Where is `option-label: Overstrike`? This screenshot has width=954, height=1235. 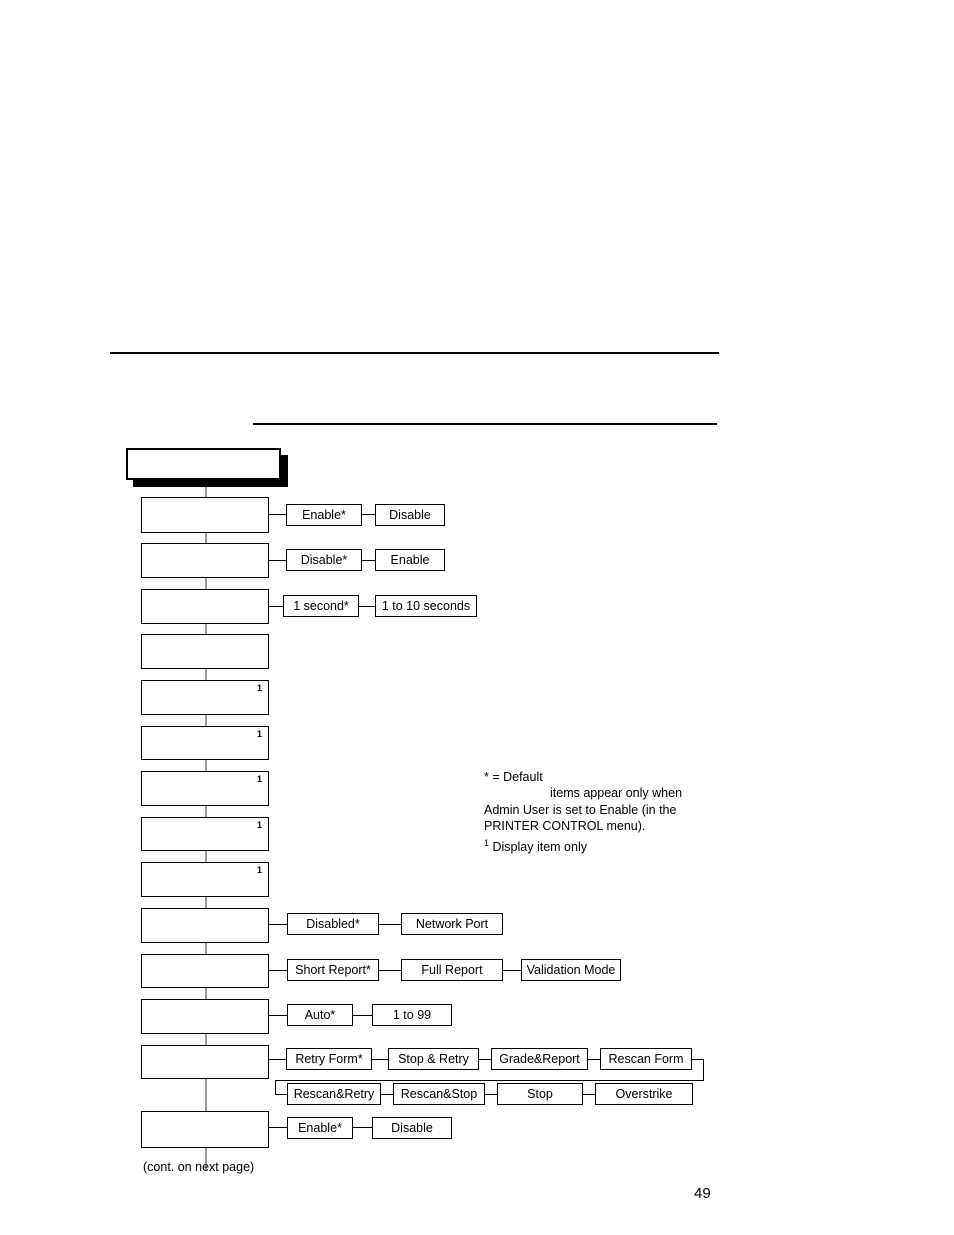 option-label: Overstrike is located at coordinates (644, 1093).